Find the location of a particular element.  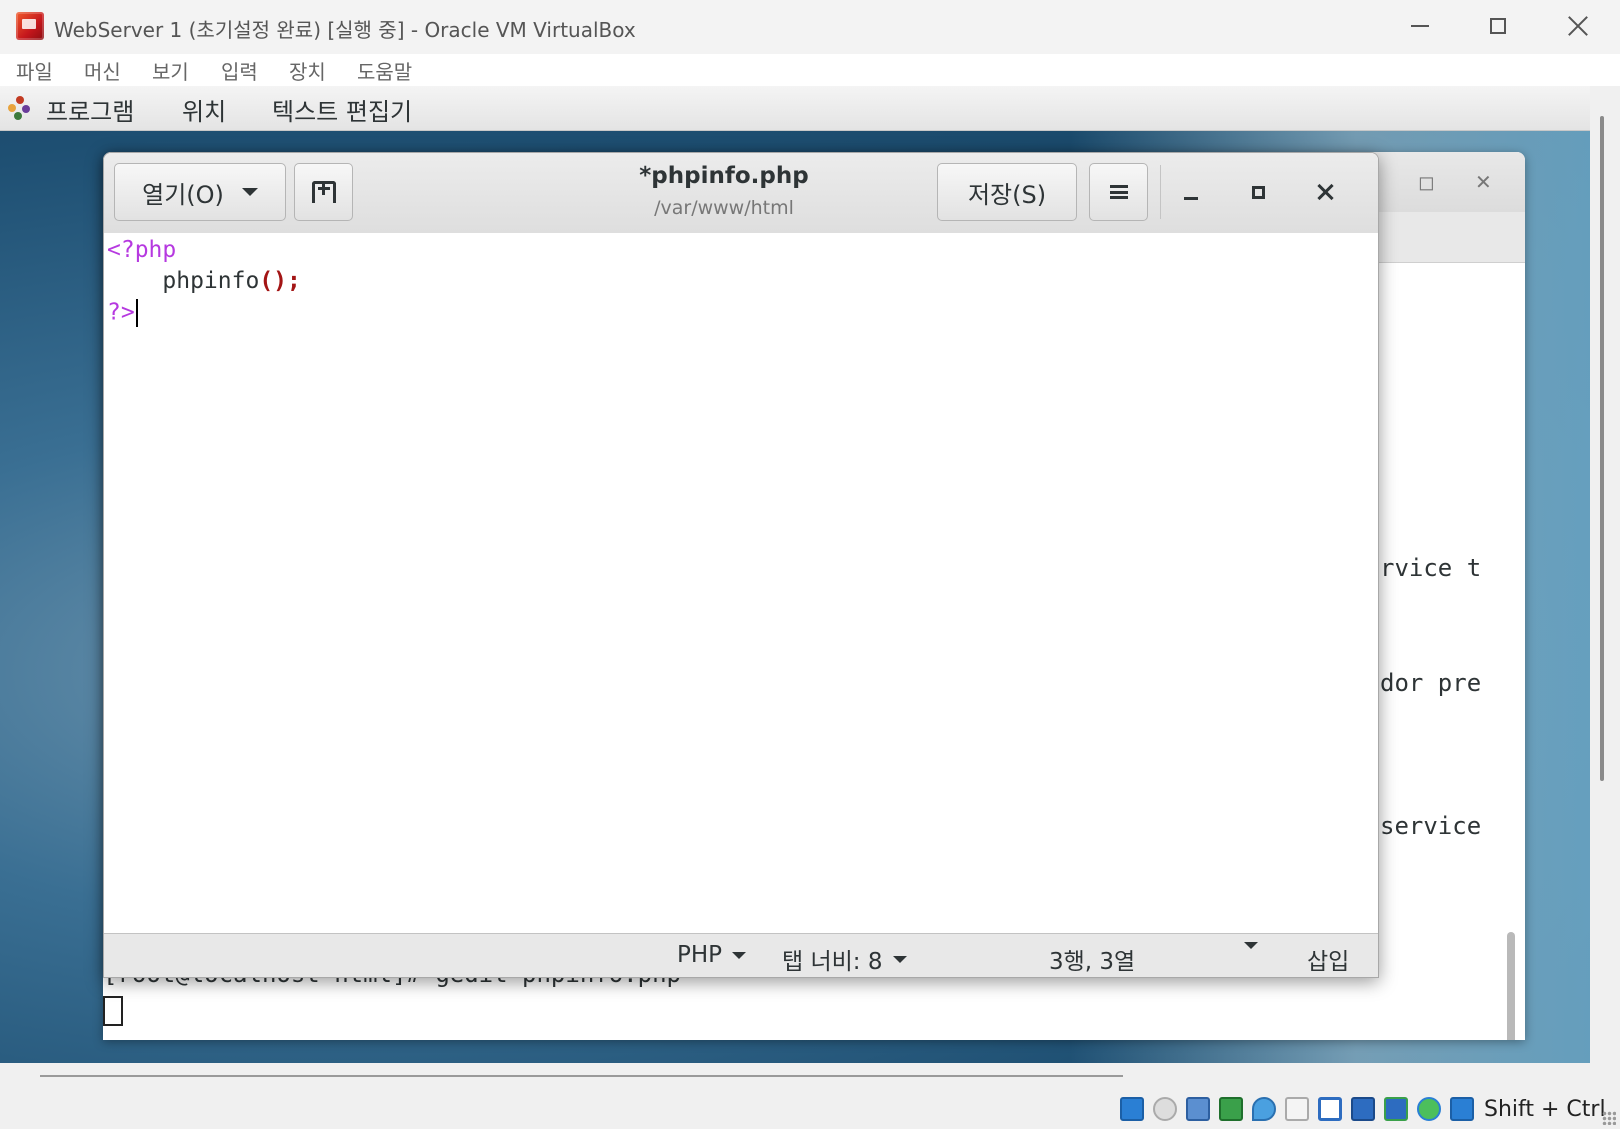

display-icon is located at coordinates (1330, 1109).